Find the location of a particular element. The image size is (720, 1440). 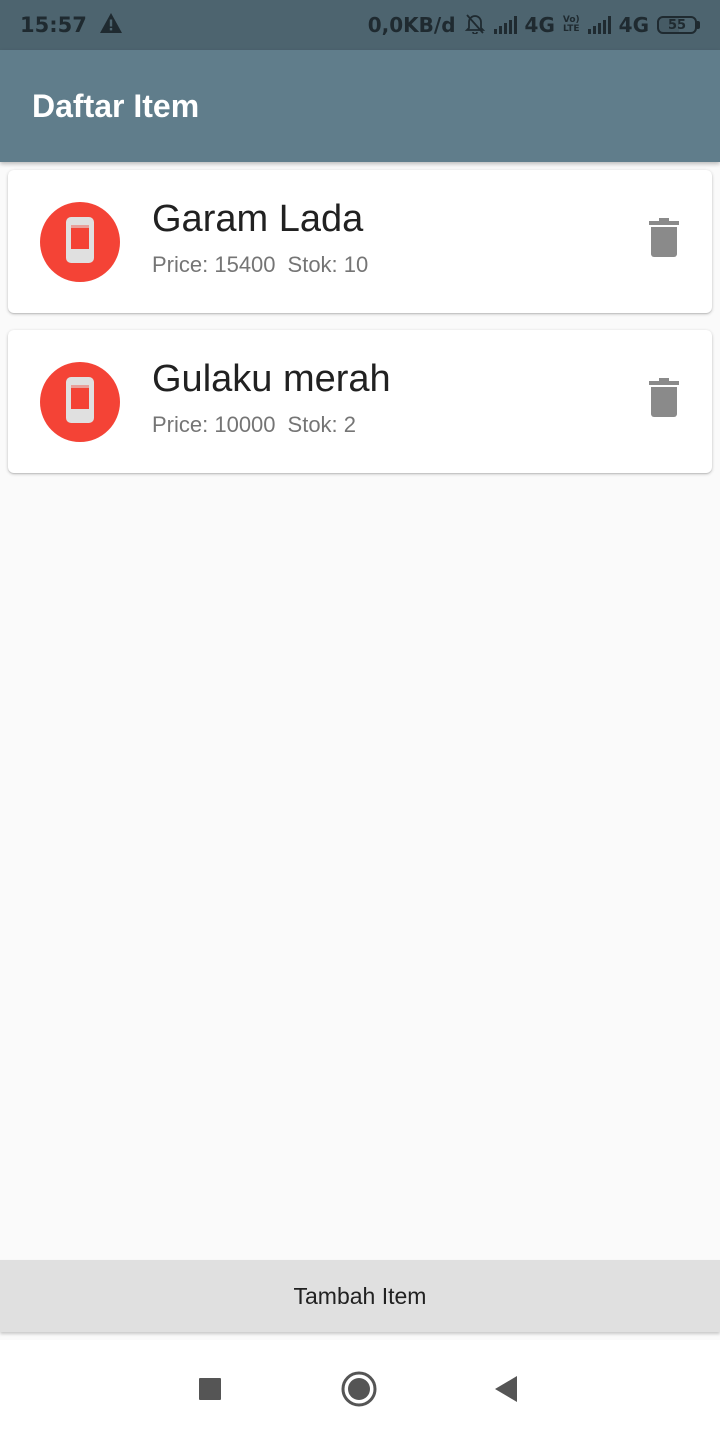

item-name: Gulaku merah is located at coordinates (271, 379).